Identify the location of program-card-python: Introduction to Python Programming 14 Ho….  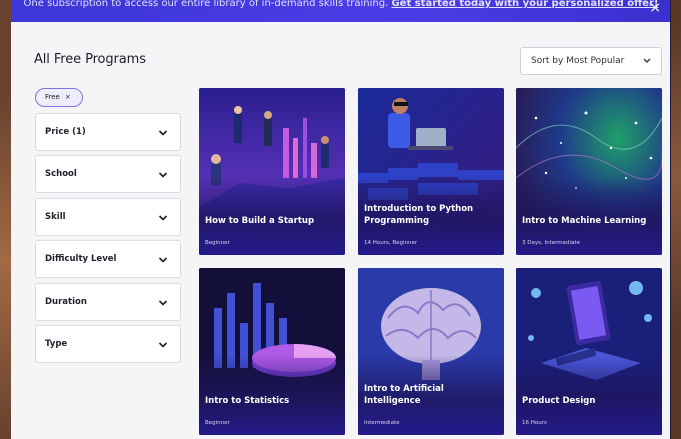
(431, 171).